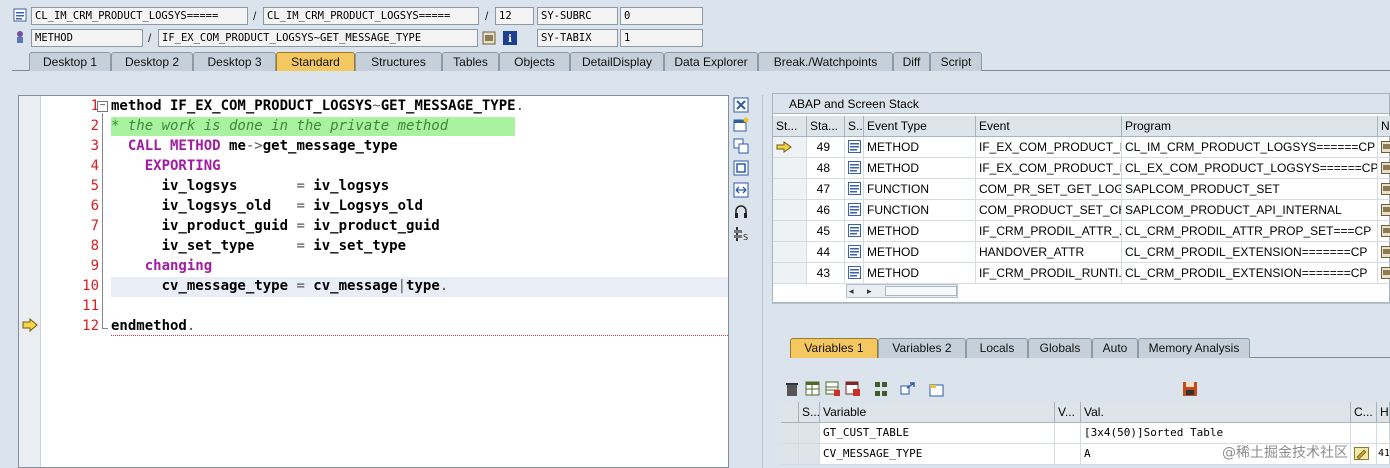 The width and height of the screenshot is (1390, 468). What do you see at coordinates (937, 412) in the screenshot?
I see `variable-column-header: Variable` at bounding box center [937, 412].